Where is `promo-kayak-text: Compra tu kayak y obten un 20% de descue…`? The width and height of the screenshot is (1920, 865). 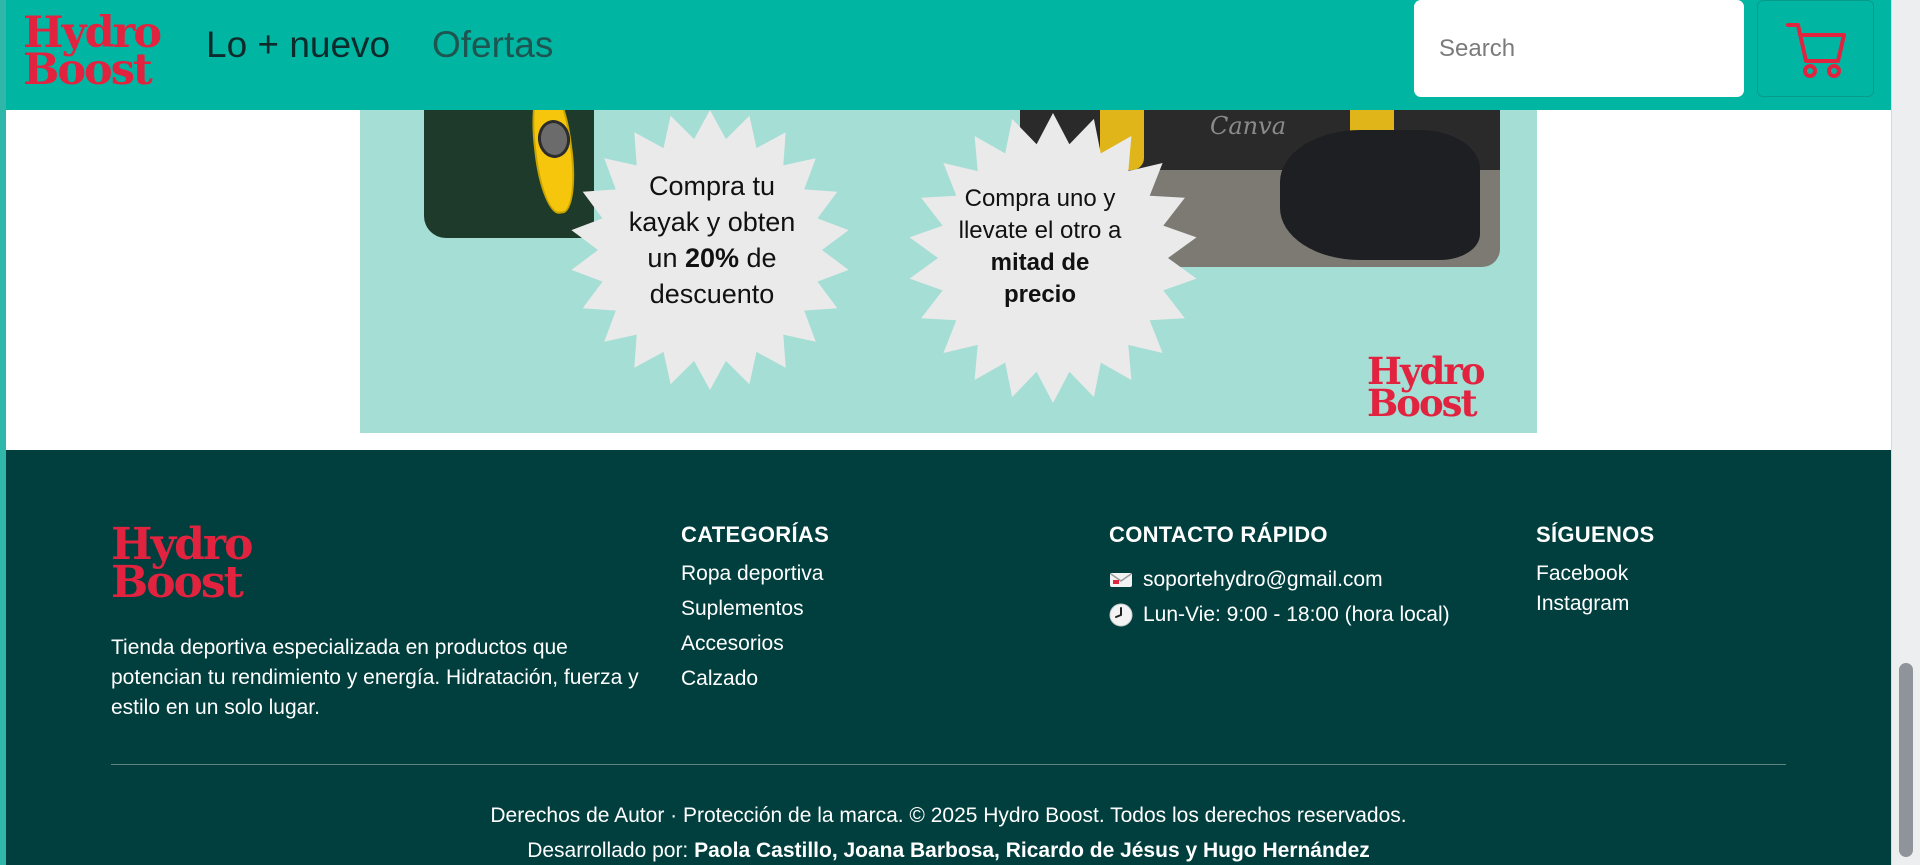
promo-kayak-text: Compra tu kayak y obten un 20% de descue… is located at coordinates (712, 240).